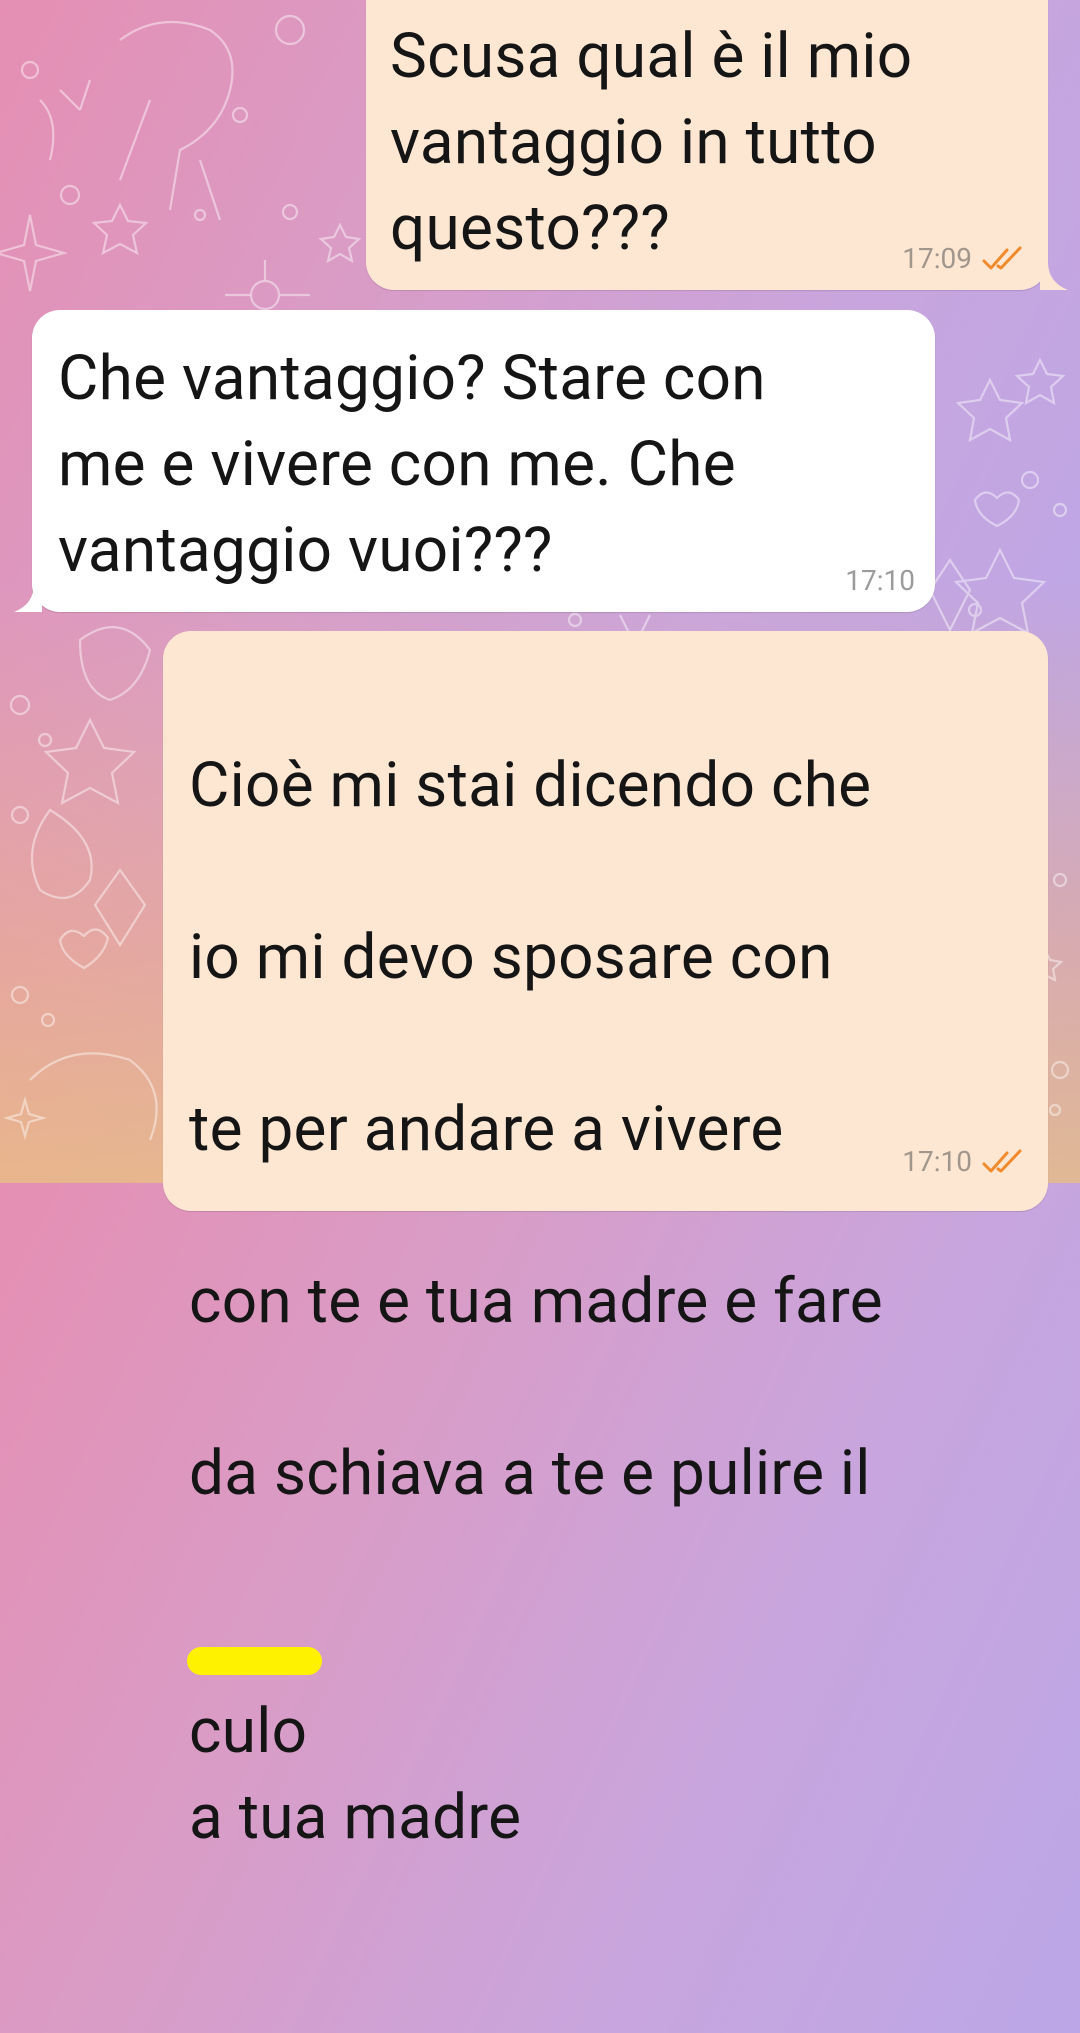 This screenshot has width=1080, height=2033. I want to click on censored-word: culo, so click(248, 1731).